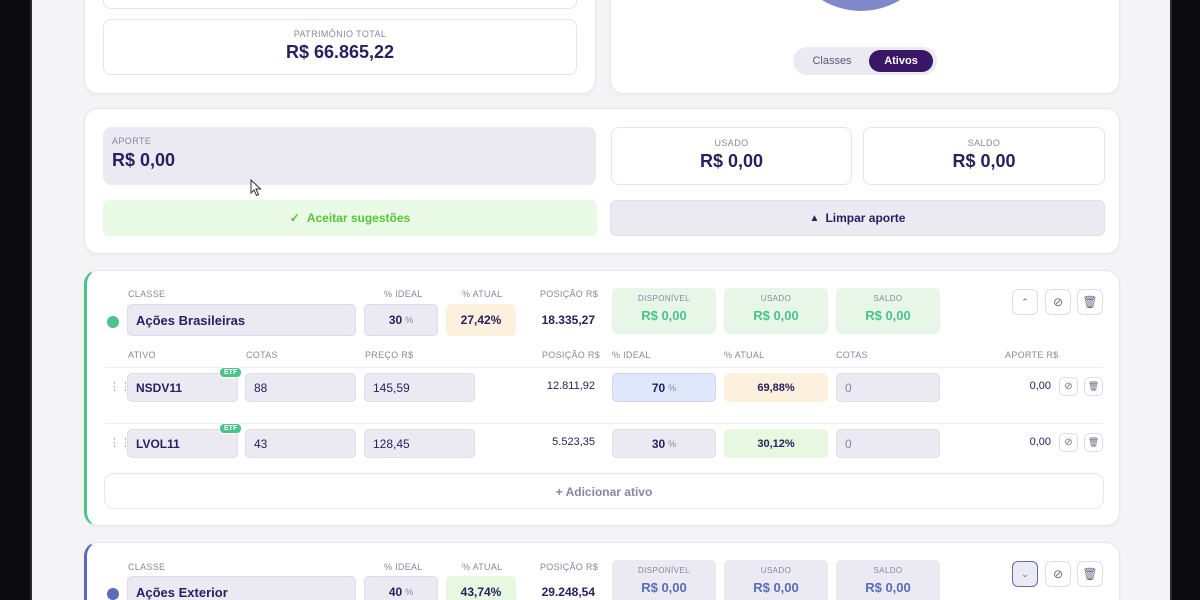  Describe the element at coordinates (300, 387) in the screenshot. I see `asset-cotas-input: 88` at that location.